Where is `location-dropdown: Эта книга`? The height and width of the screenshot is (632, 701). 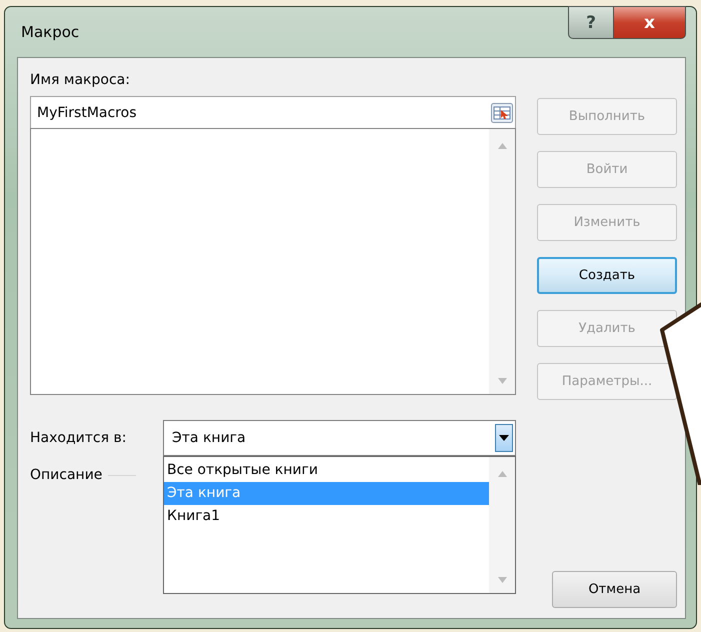 location-dropdown: Эта книга is located at coordinates (339, 438).